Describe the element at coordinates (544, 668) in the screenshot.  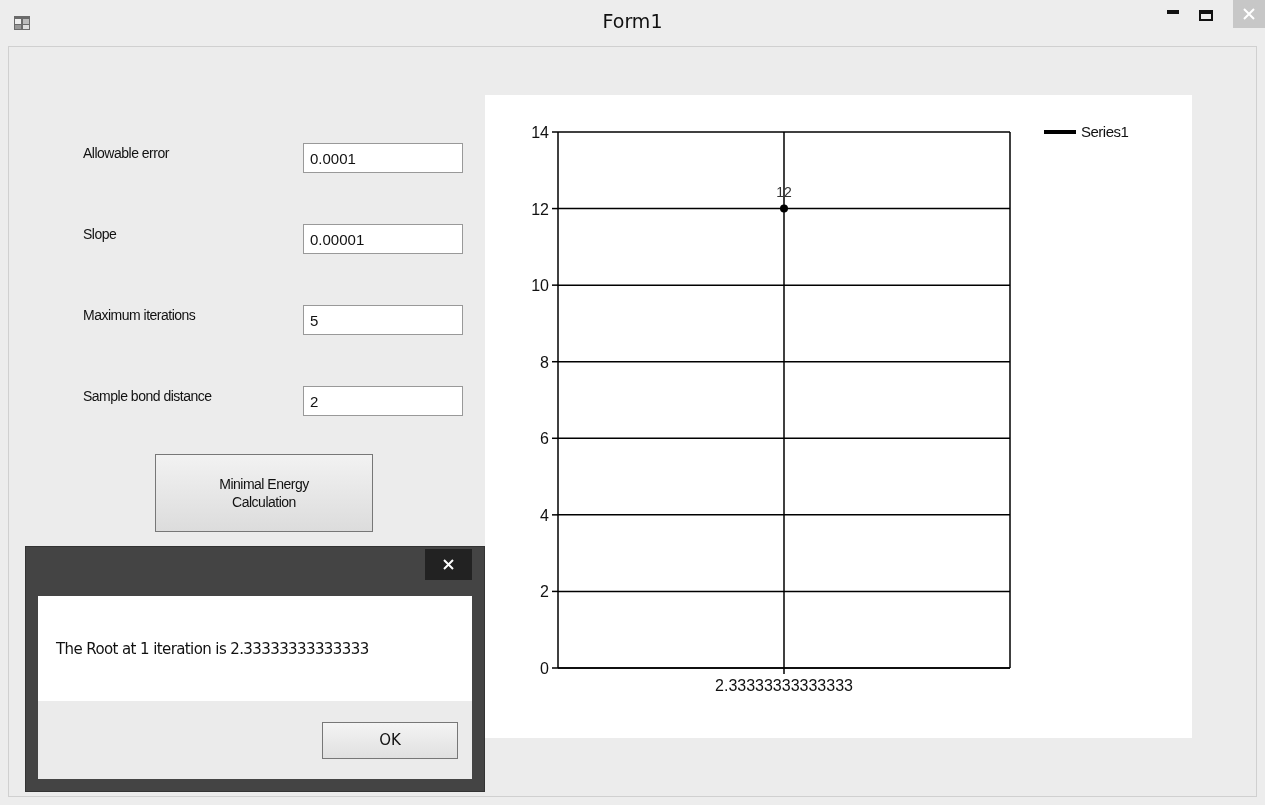
I see `y-tick-label: 0` at that location.